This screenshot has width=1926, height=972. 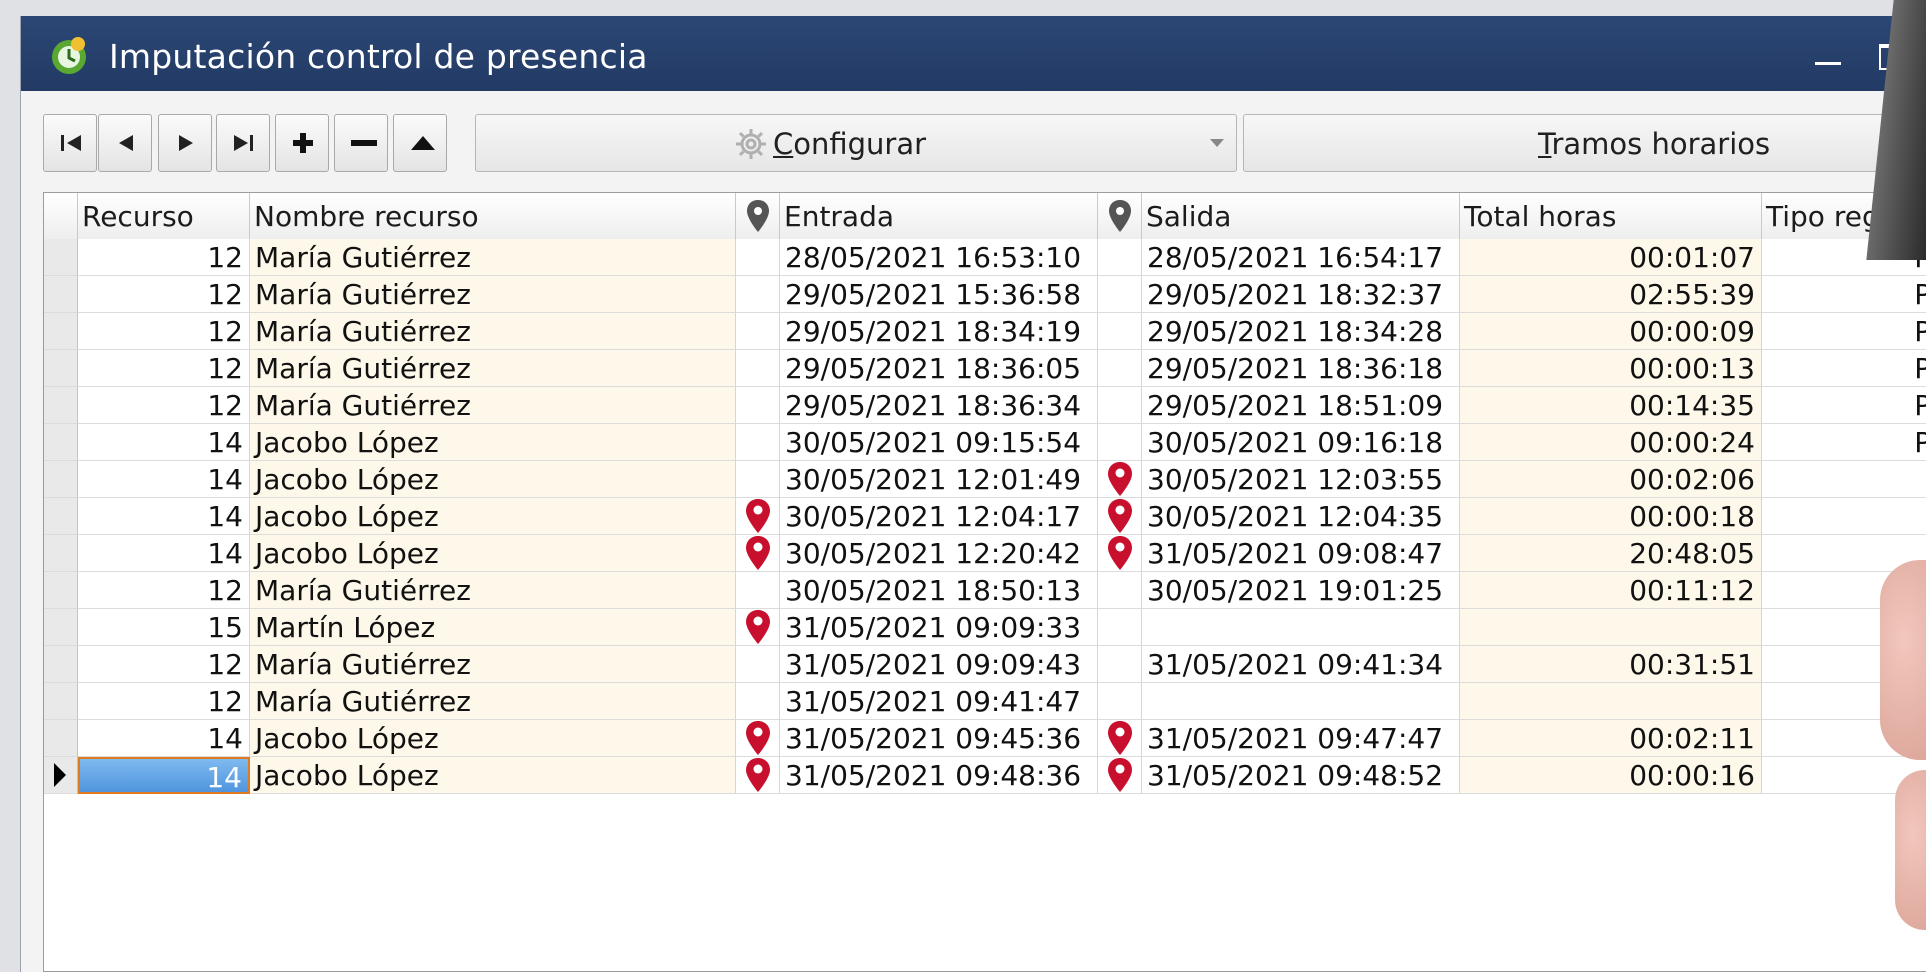 I want to click on cell-salida: 29/05/2021 18:36:18, so click(x=1301, y=368).